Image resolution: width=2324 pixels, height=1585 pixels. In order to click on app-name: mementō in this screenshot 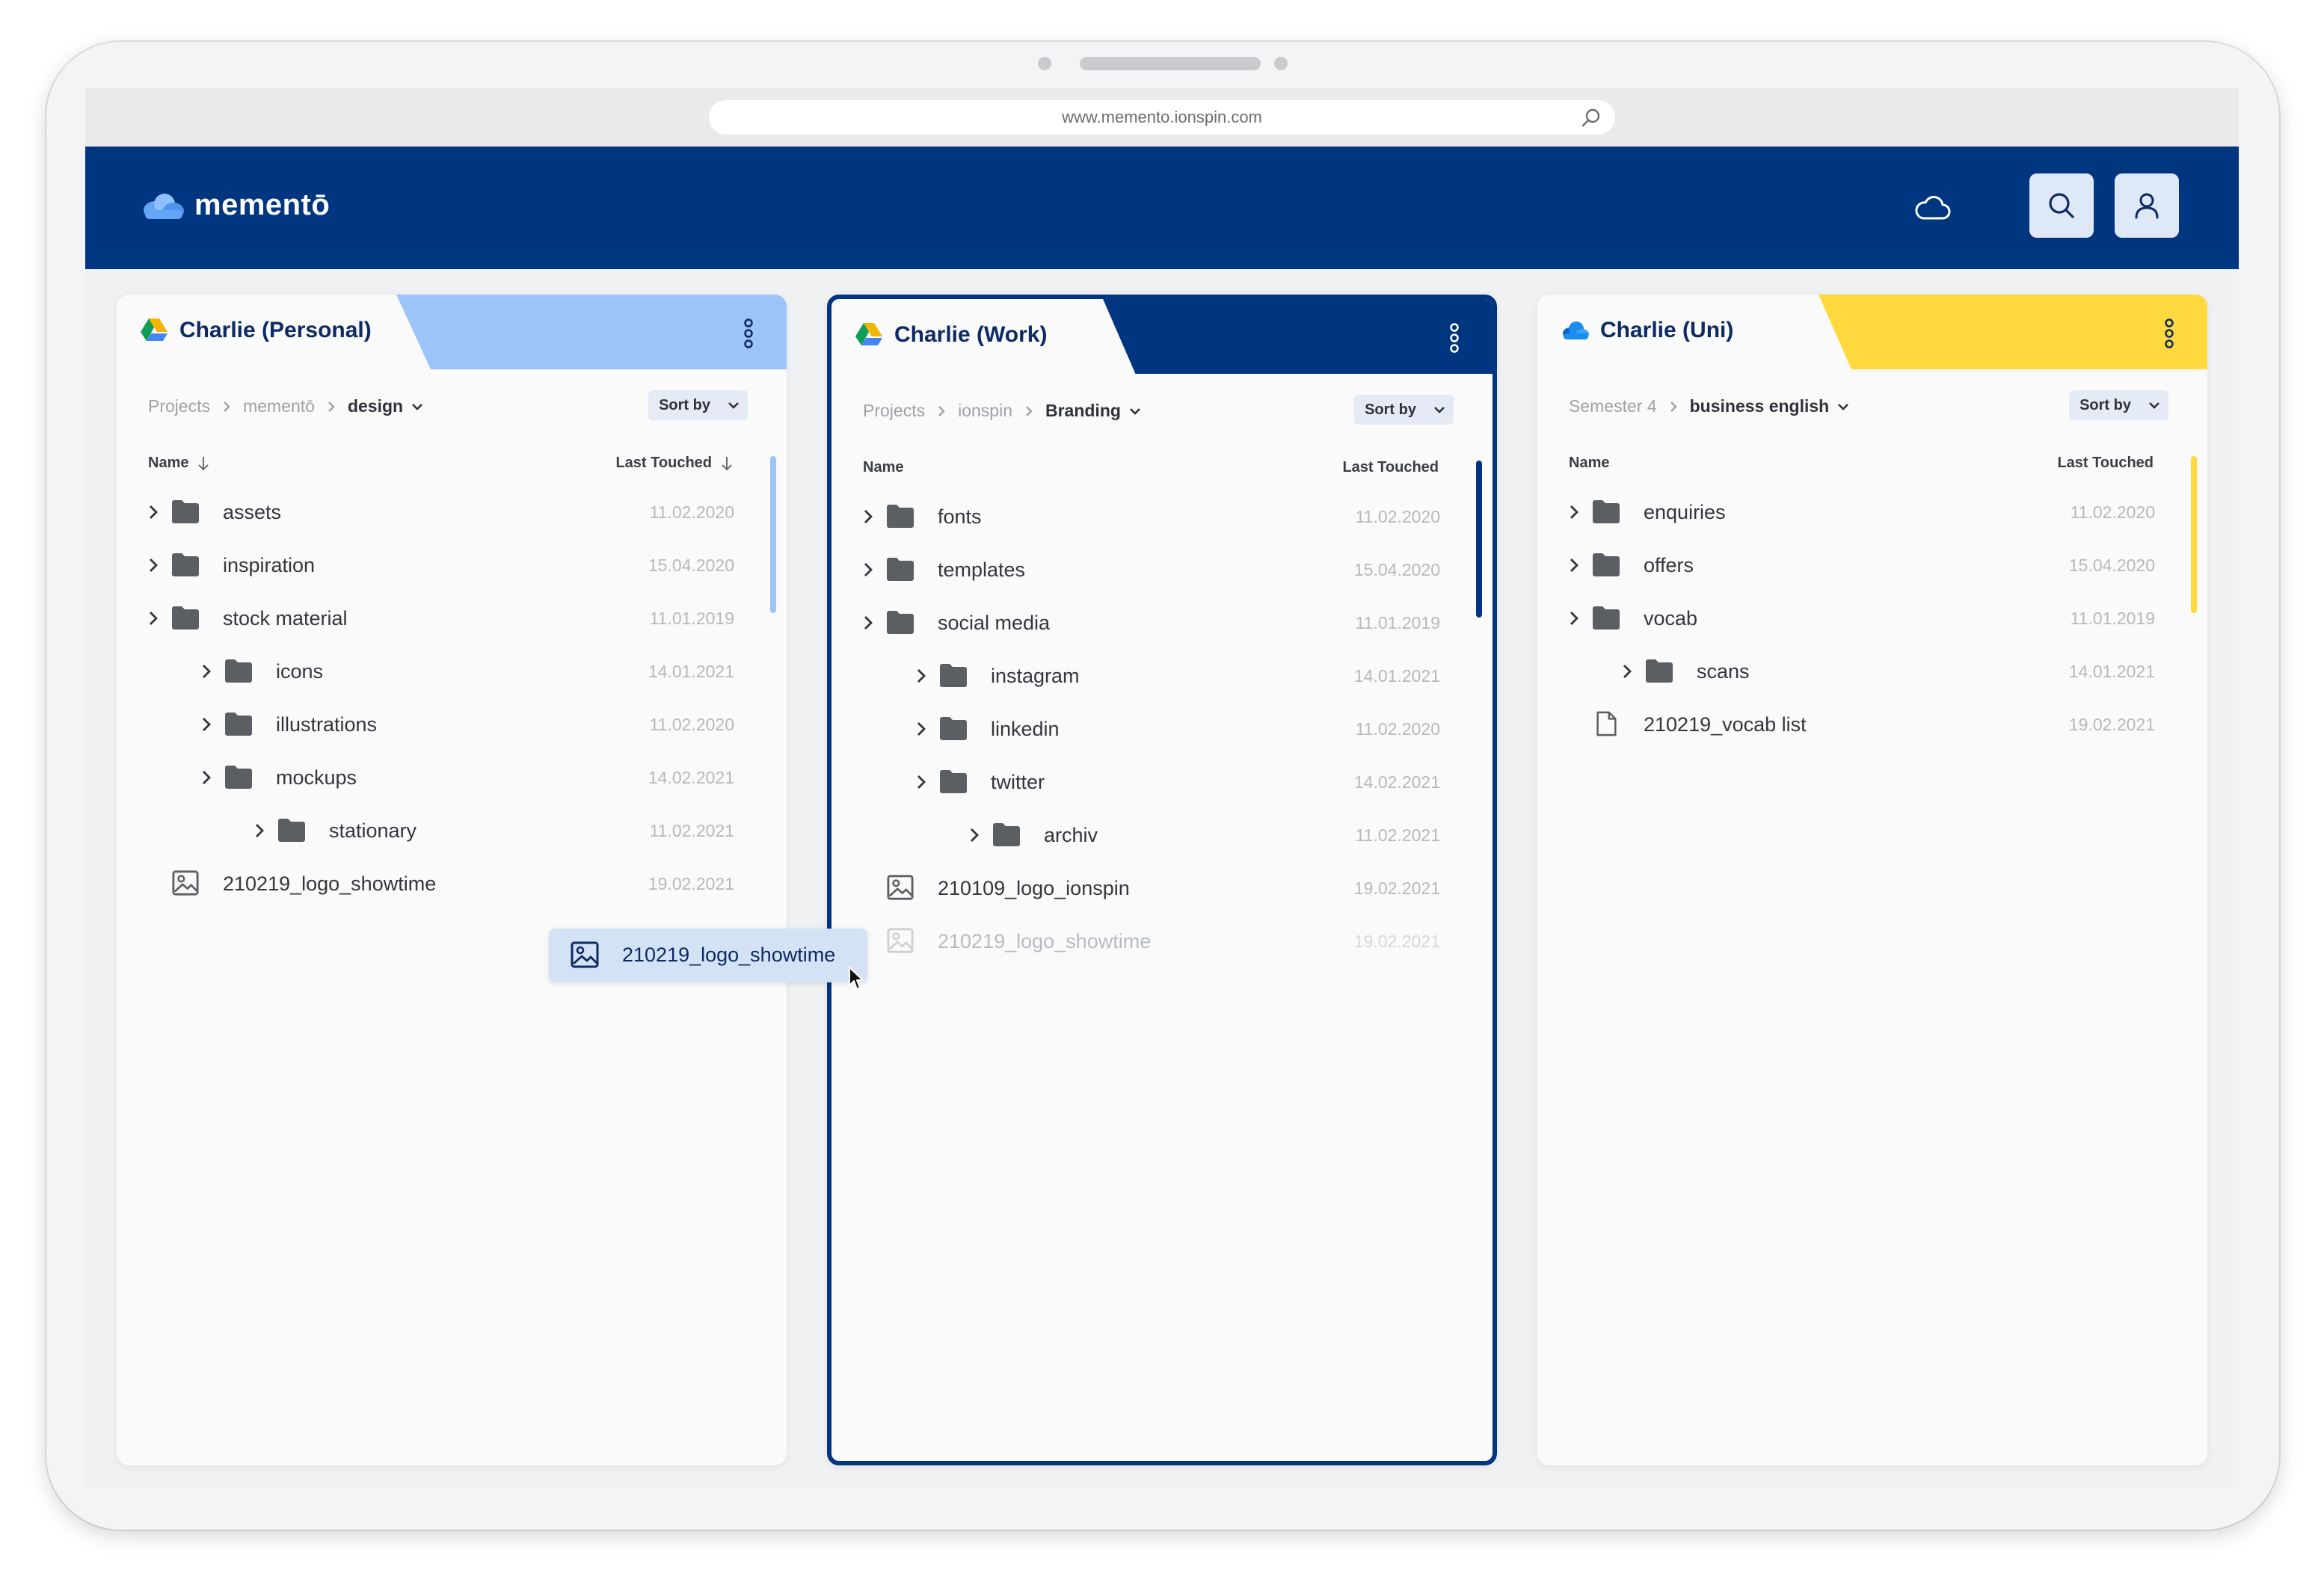, I will do `click(262, 204)`.